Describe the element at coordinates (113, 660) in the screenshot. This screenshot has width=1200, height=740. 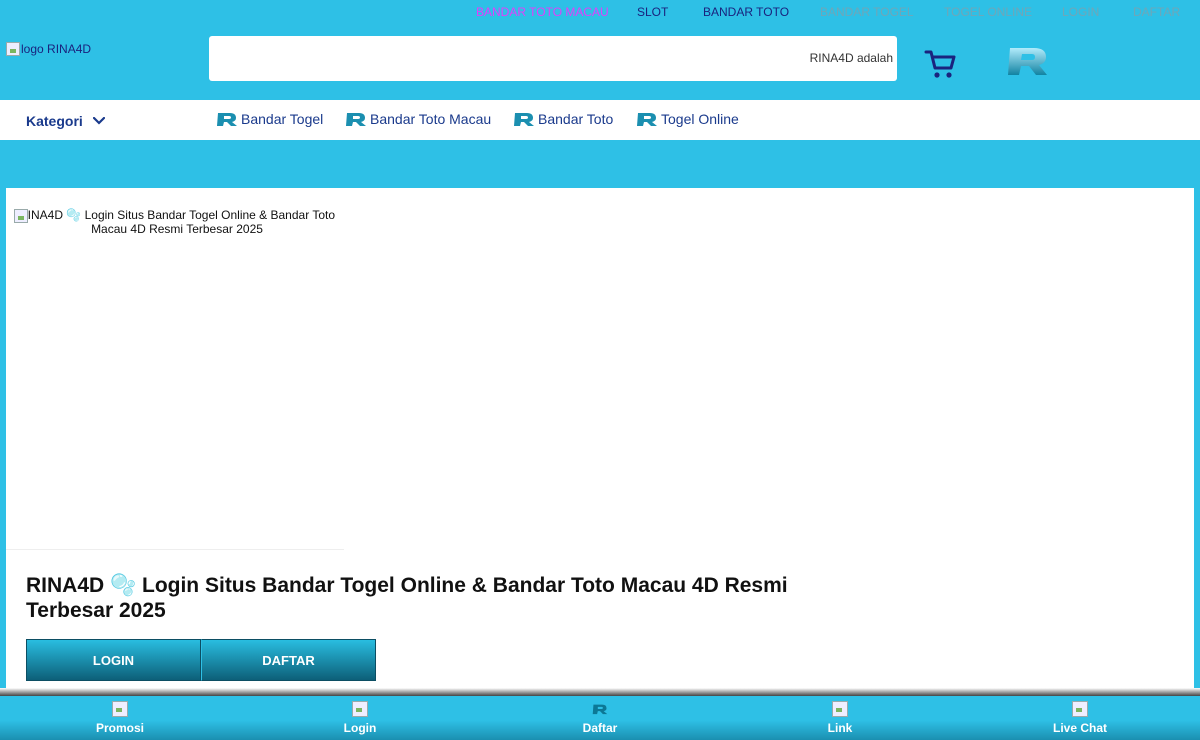
I see `login-button: LOGIN` at that location.